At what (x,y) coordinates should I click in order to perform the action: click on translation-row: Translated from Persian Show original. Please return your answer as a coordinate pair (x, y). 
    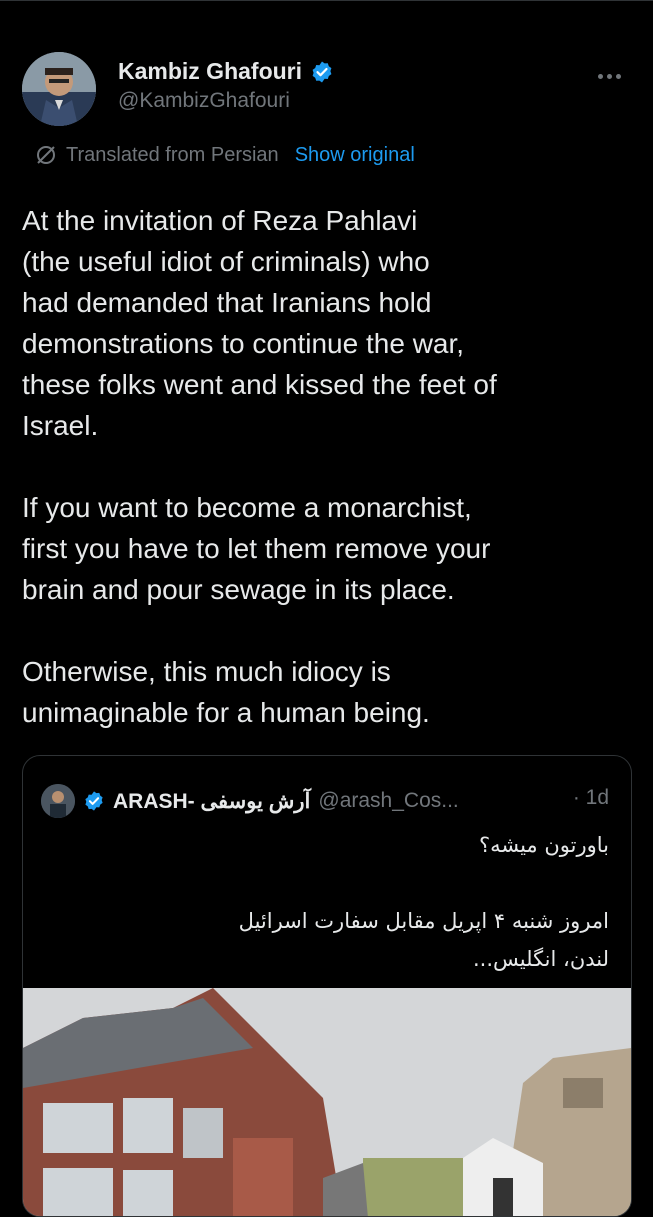
    Looking at the image, I should click on (224, 155).